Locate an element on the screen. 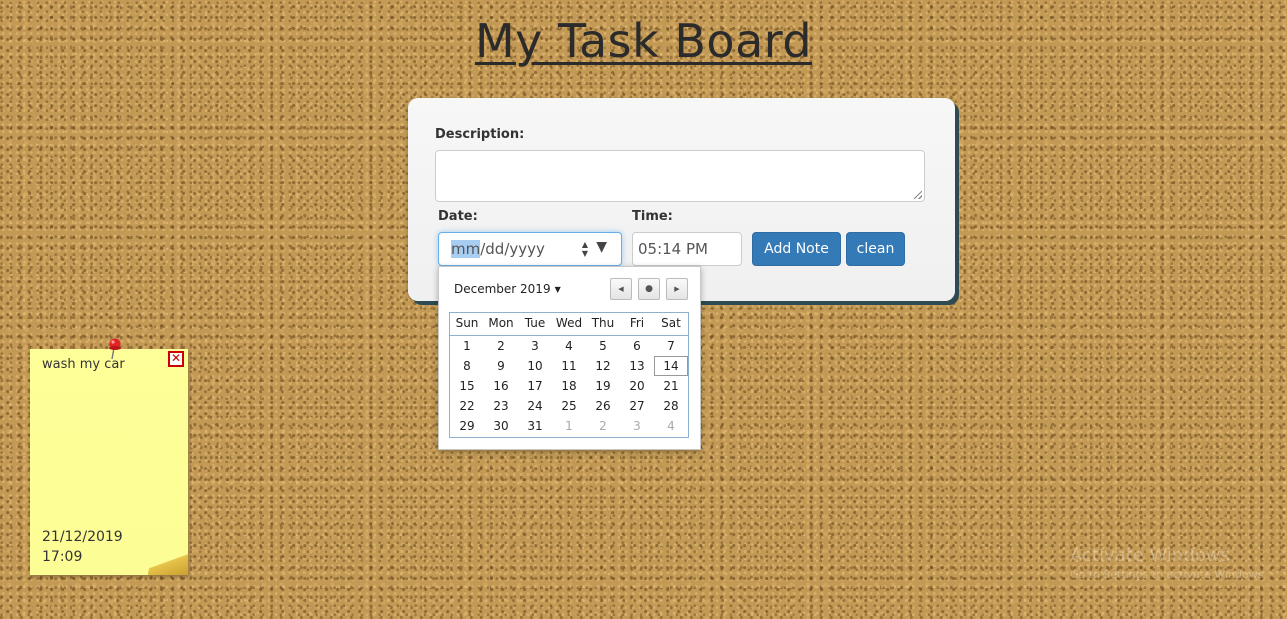 This screenshot has width=1287, height=619. month-label: December 2019 is located at coordinates (502, 289).